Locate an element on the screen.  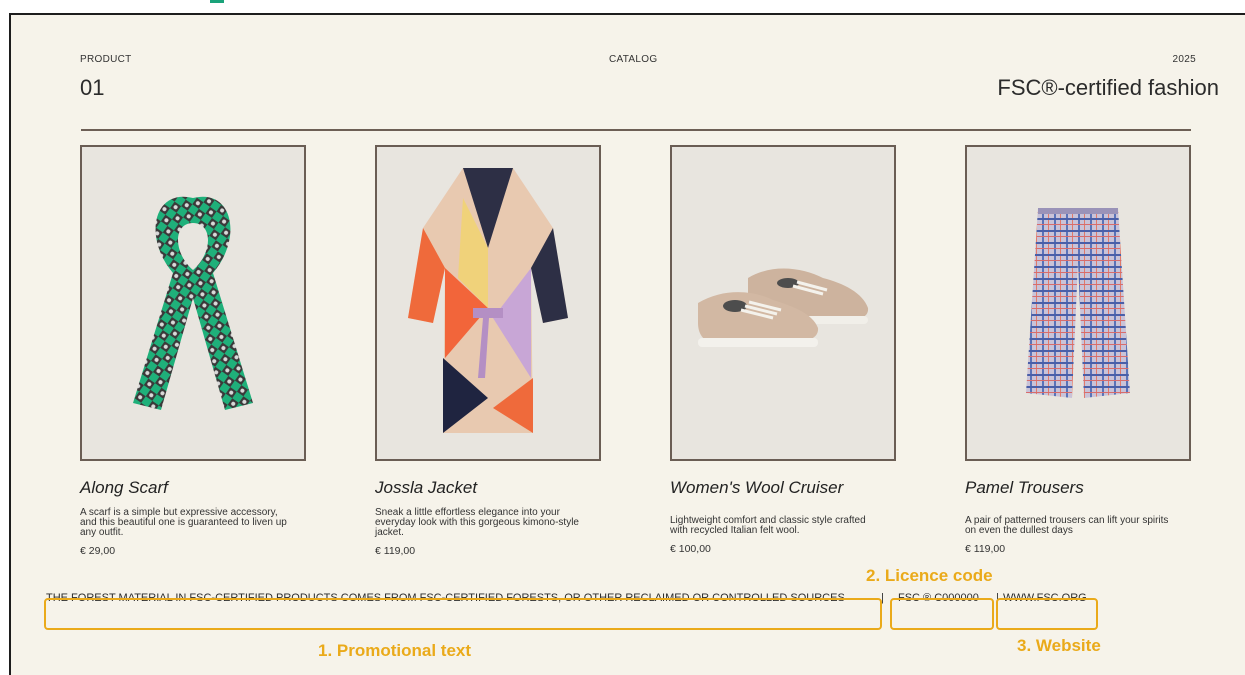
header-rule is located at coordinates (636, 130).